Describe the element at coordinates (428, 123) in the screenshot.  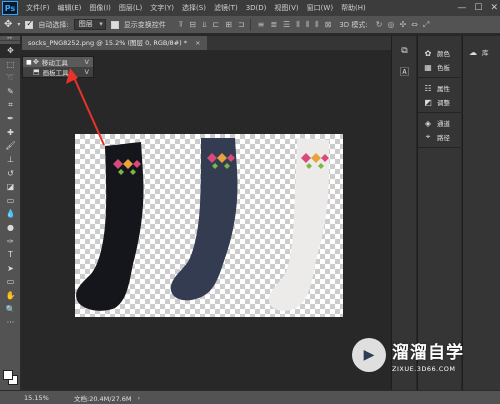
I see `channels-icon: ◈` at that location.